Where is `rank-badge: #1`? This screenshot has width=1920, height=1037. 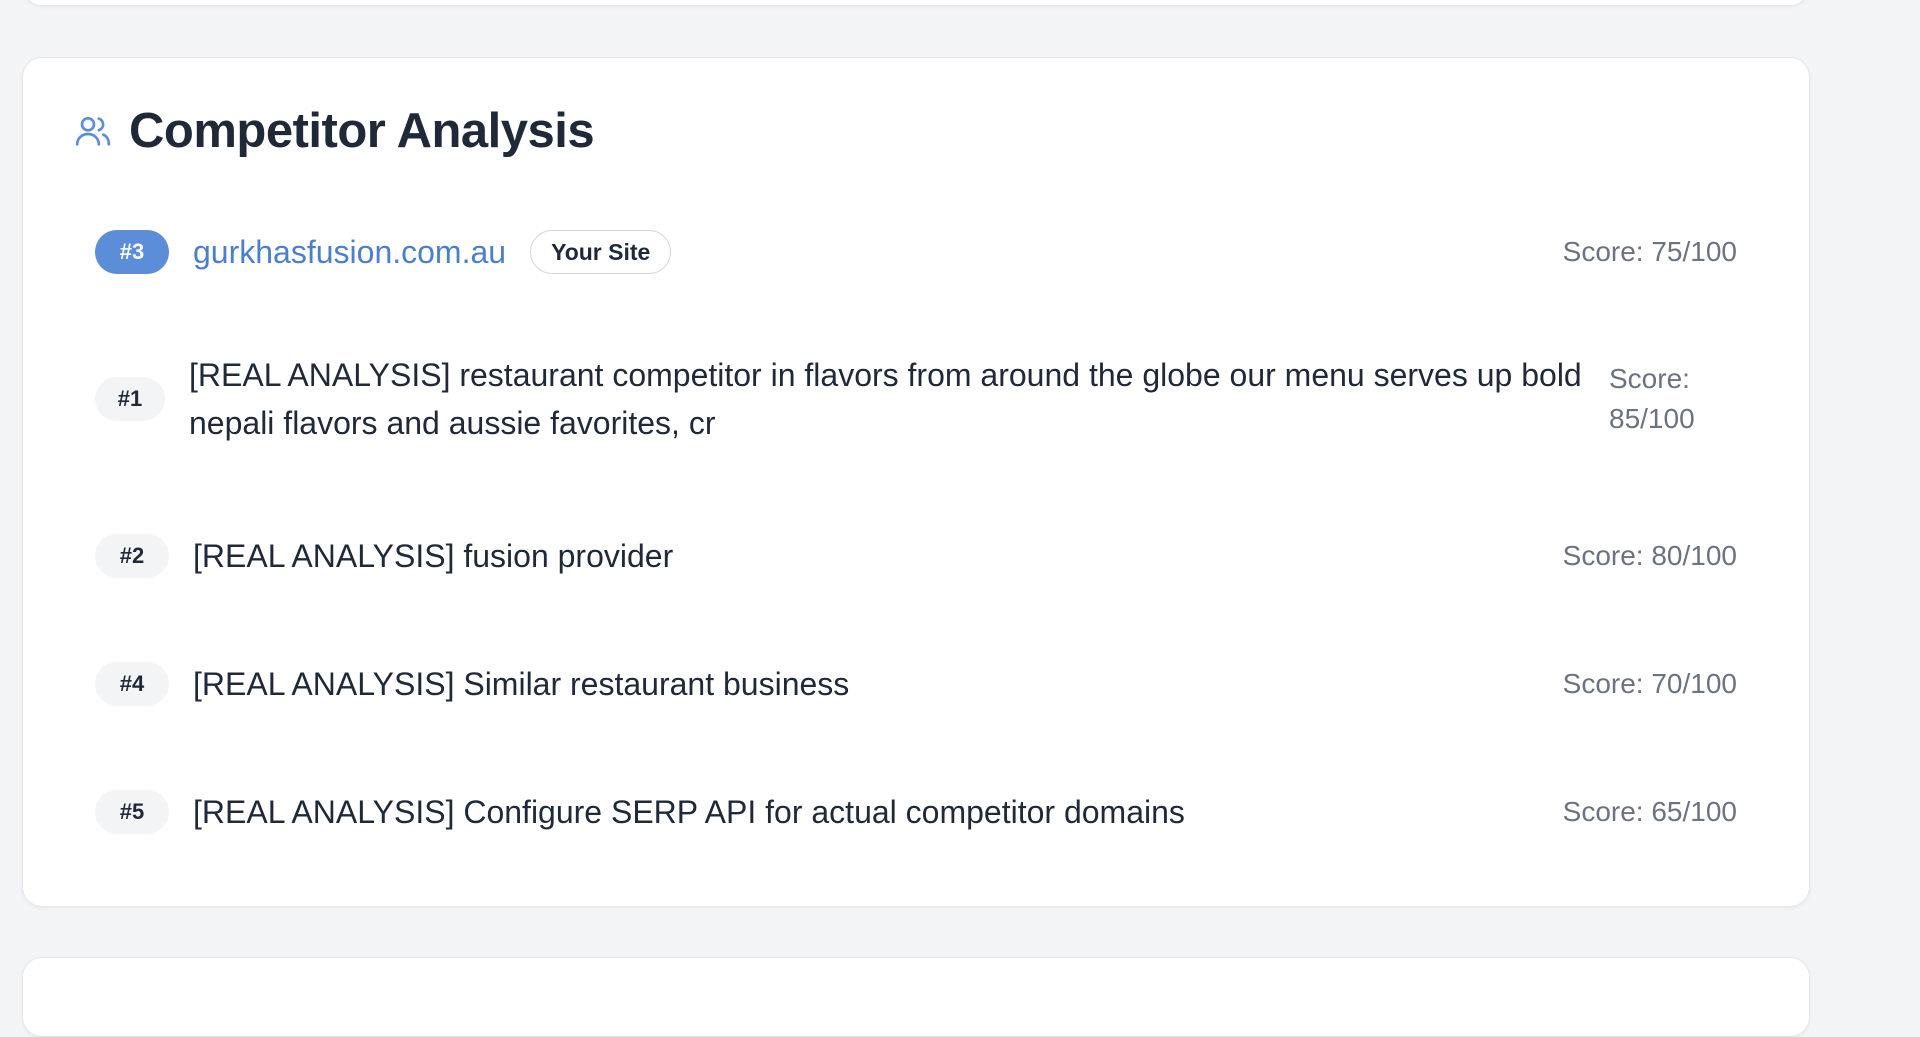
rank-badge: #1 is located at coordinates (130, 399).